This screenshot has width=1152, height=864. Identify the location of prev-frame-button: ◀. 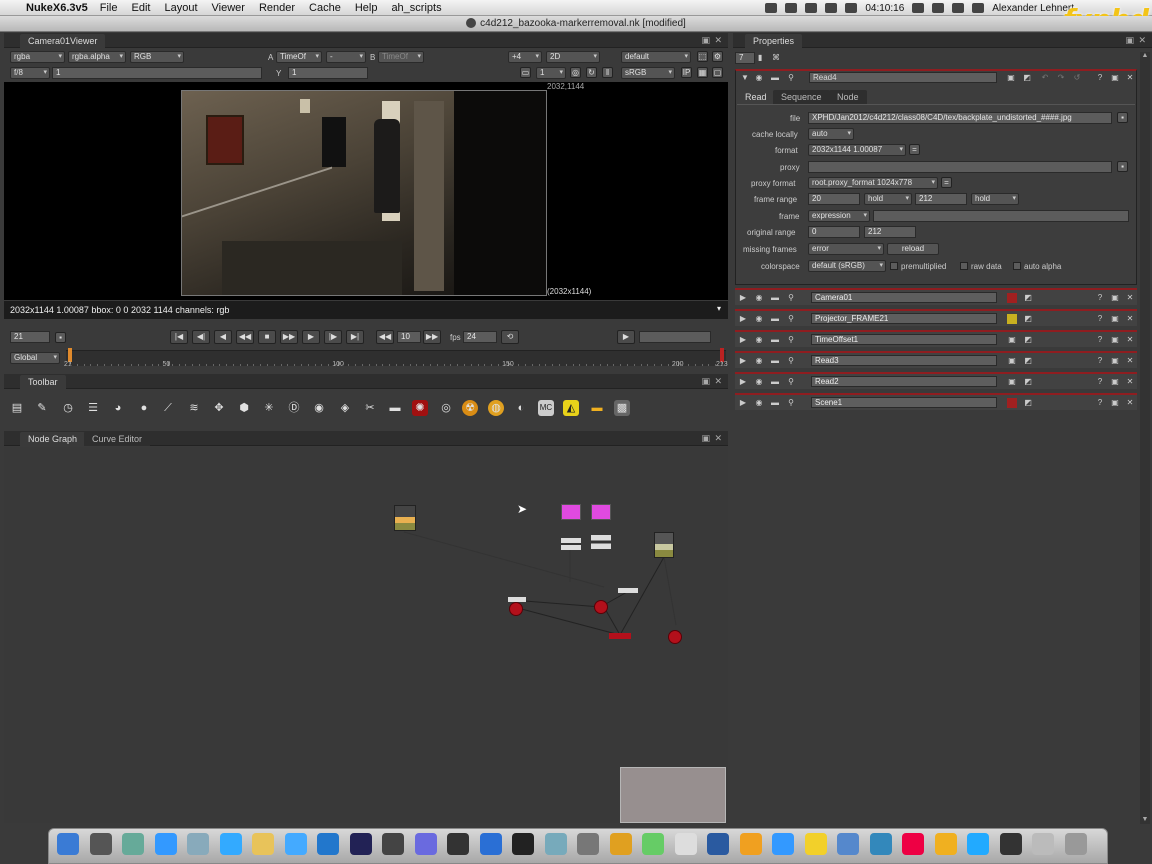
(223, 337).